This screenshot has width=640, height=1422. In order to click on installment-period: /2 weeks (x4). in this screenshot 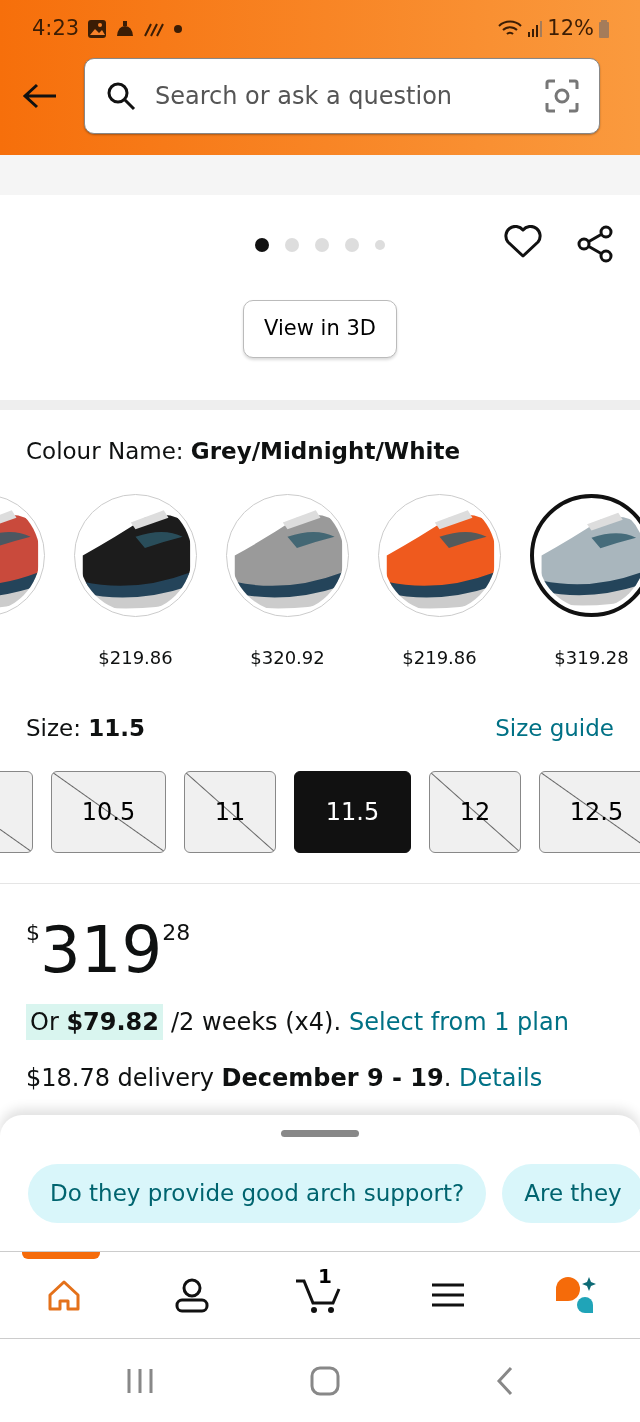, I will do `click(256, 1022)`.